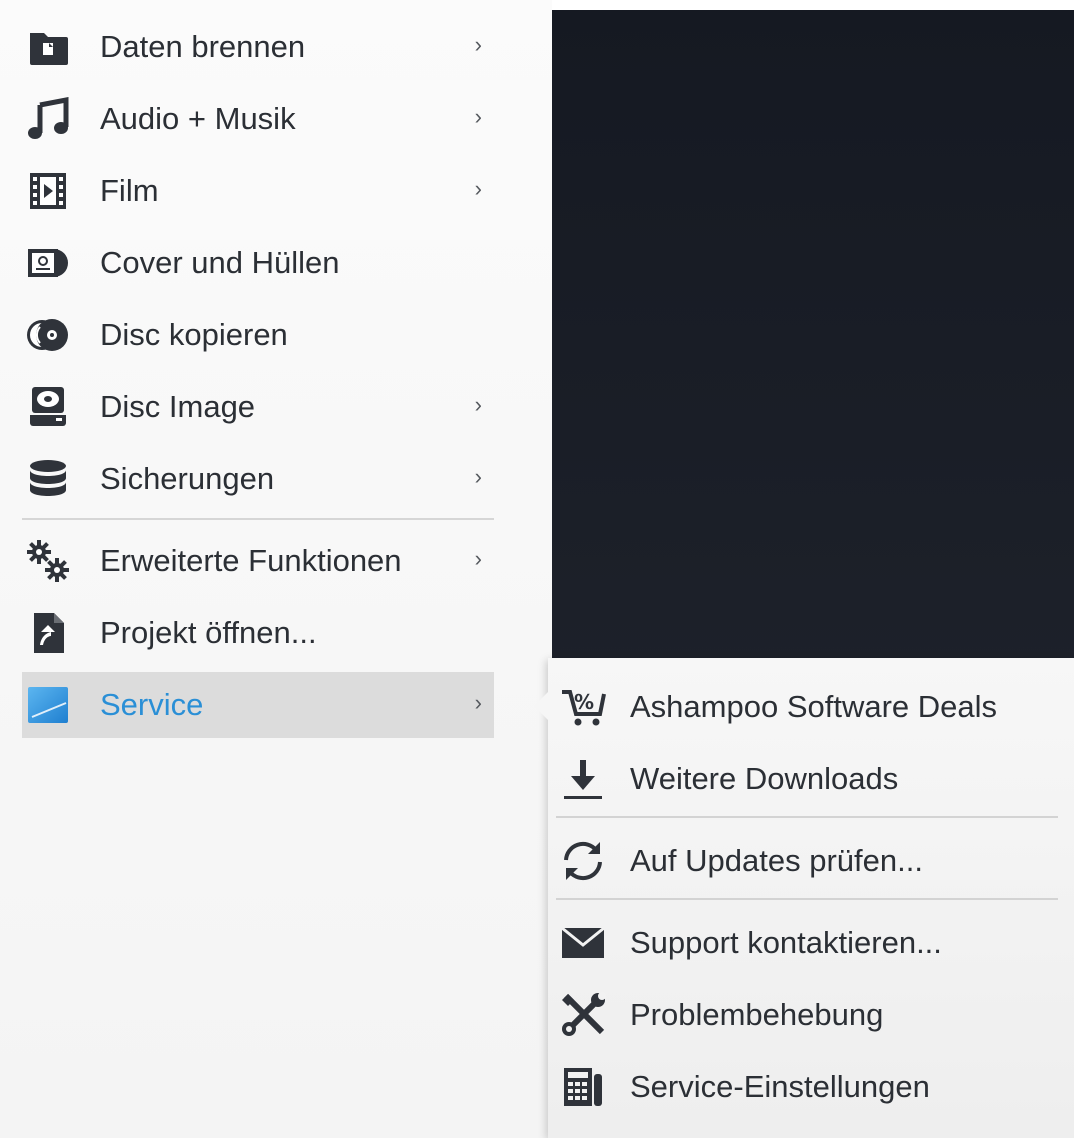 The width and height of the screenshot is (1074, 1138). Describe the element at coordinates (48, 407) in the screenshot. I see `disc-image-icon` at that location.